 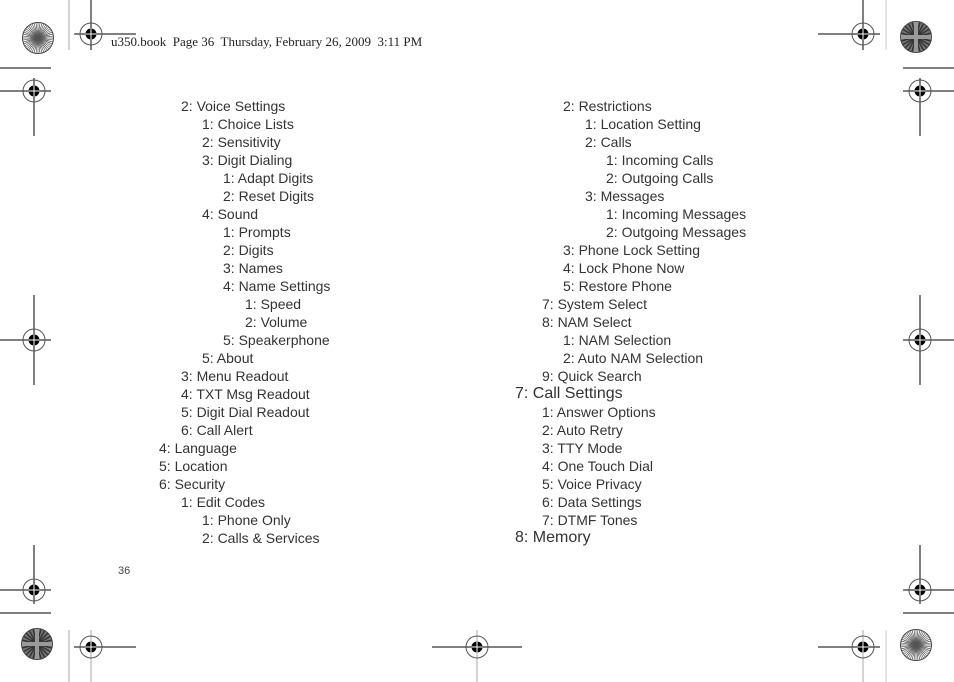 What do you see at coordinates (553, 537) in the screenshot?
I see `menu-tree-item: 8: Memory` at bounding box center [553, 537].